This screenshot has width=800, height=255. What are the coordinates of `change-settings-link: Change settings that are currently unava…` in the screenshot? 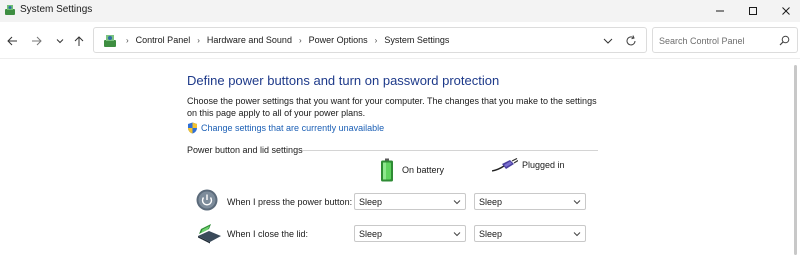 It's located at (292, 128).